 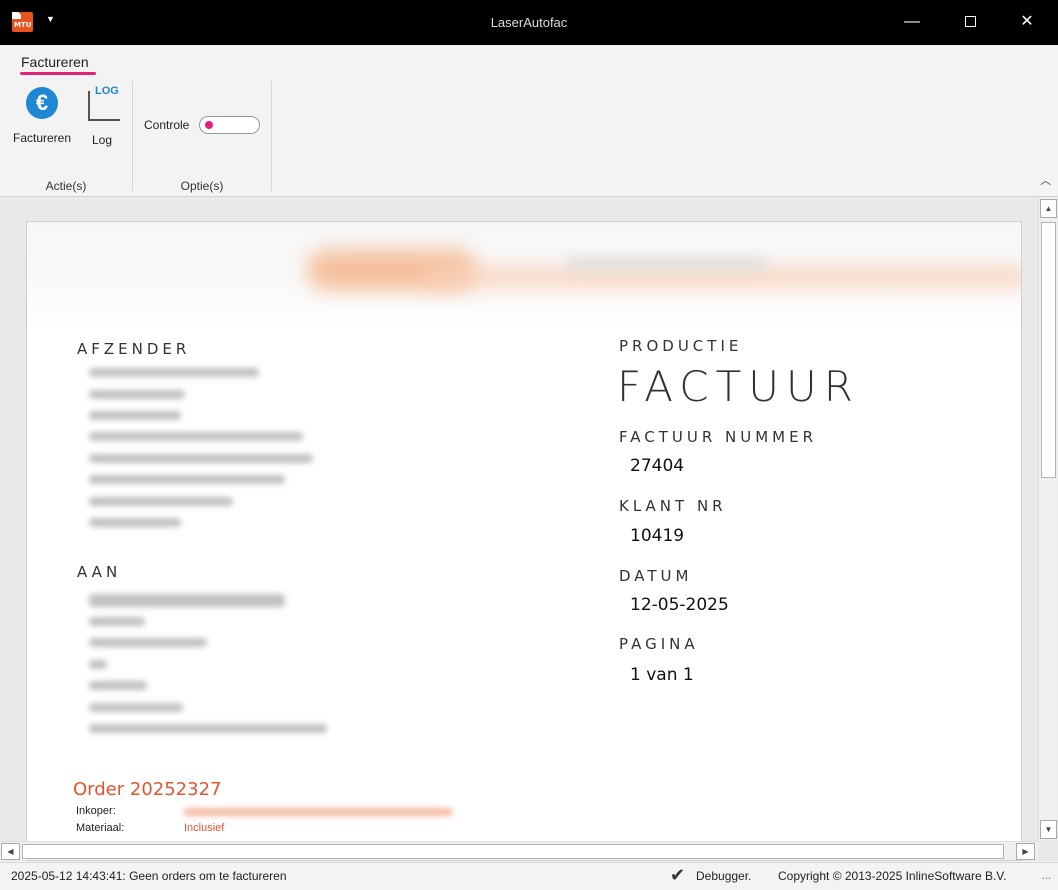 I want to click on controle-label: Controle, so click(x=167, y=125).